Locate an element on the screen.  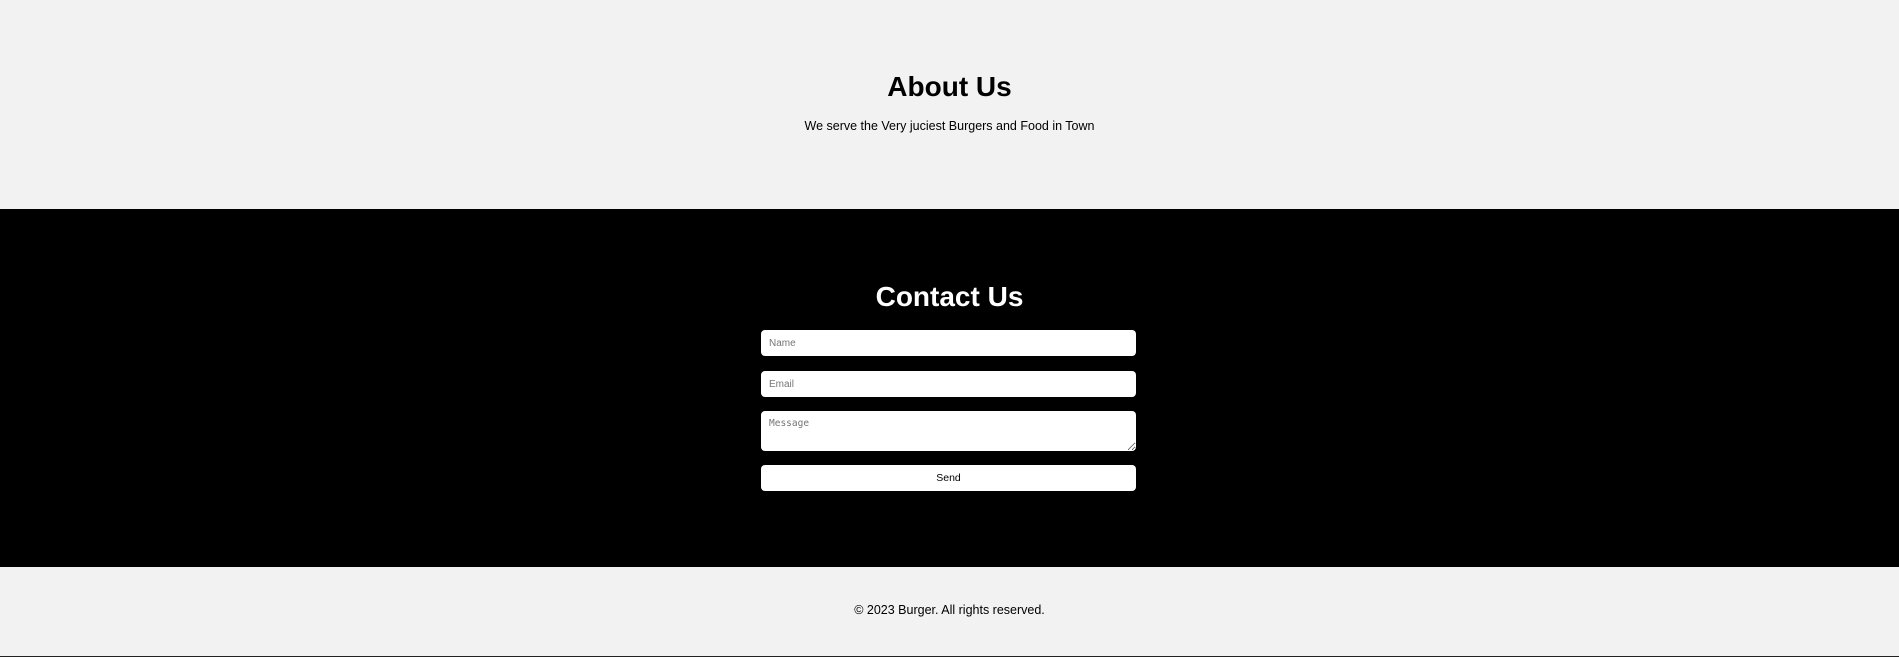
footer: © 2023 Burger. All rights reserved. is located at coordinates (949, 612).